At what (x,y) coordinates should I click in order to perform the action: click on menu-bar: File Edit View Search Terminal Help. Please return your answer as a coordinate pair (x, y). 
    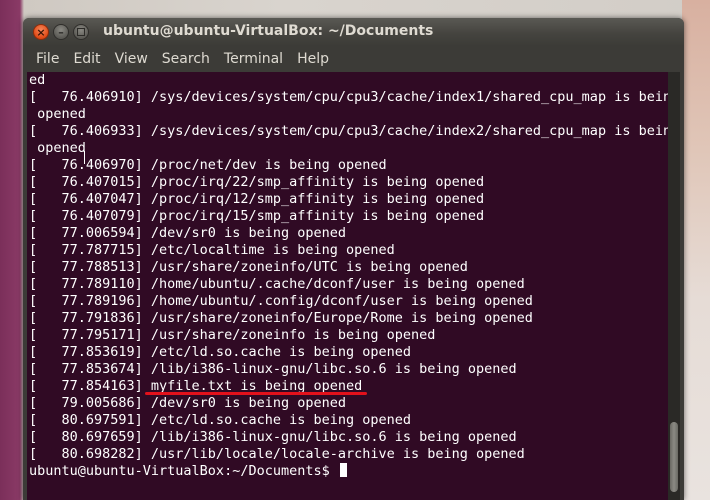
    Looking at the image, I should click on (353, 59).